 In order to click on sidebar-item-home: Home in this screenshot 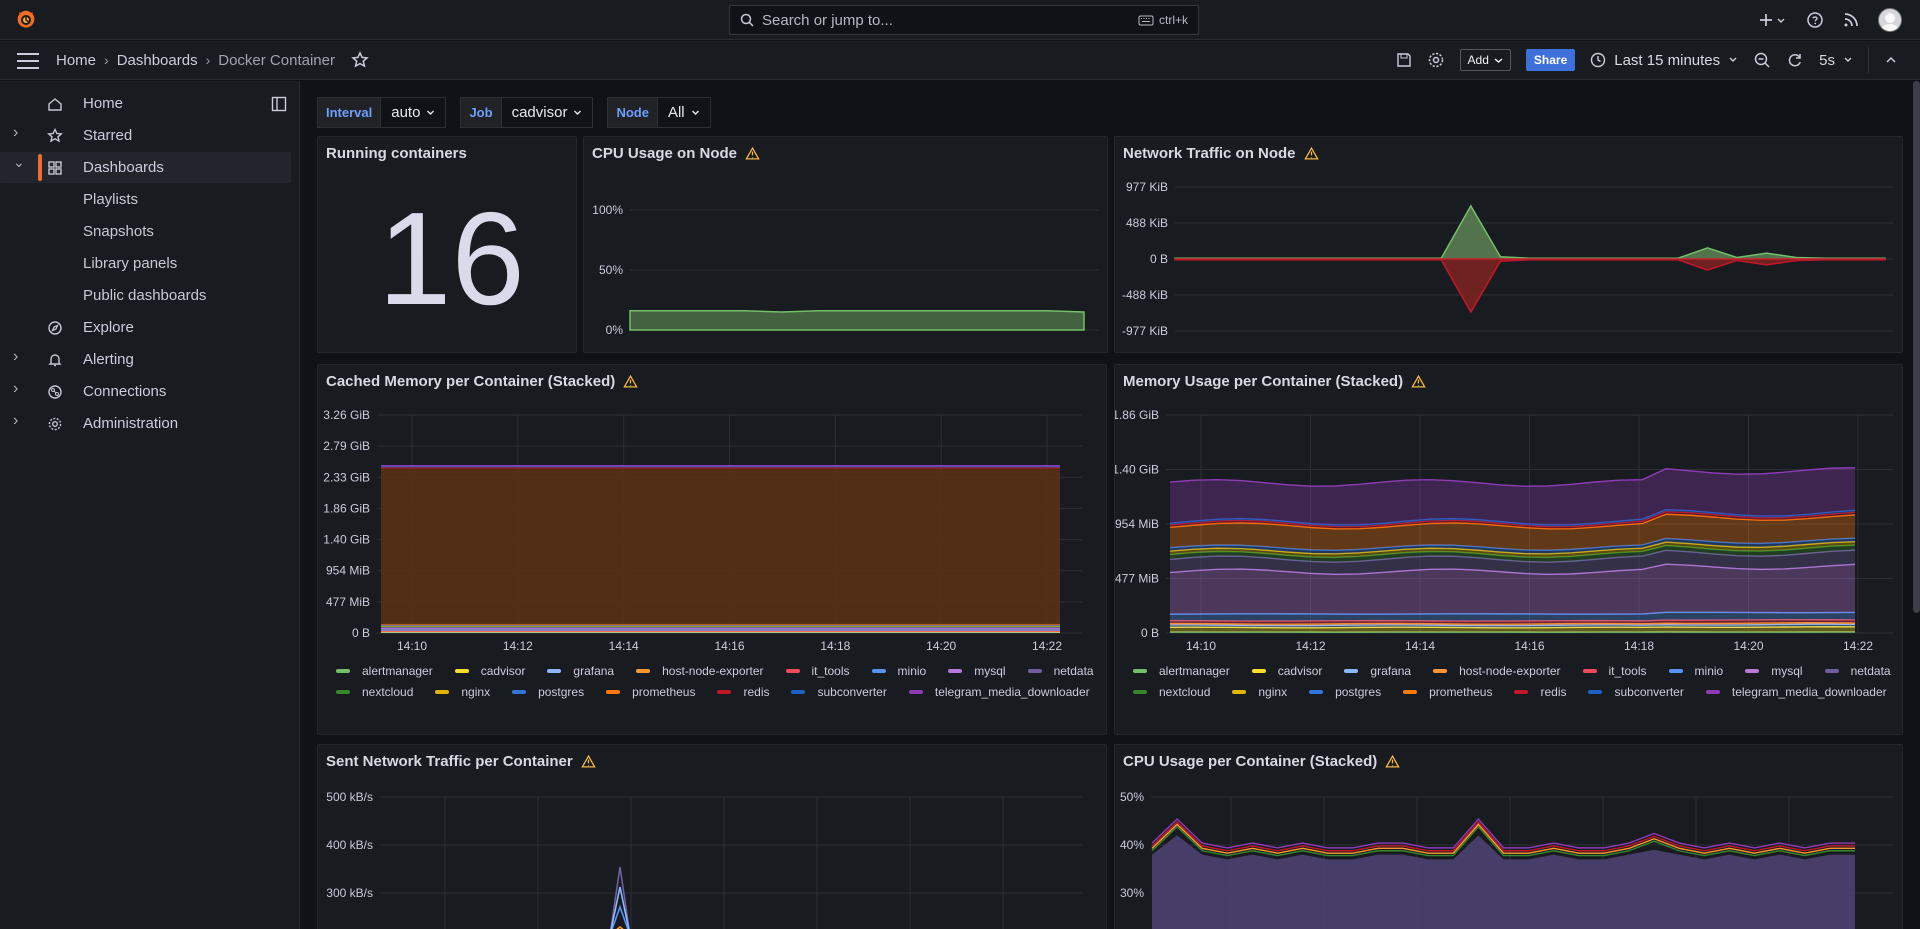, I will do `click(145, 103)`.